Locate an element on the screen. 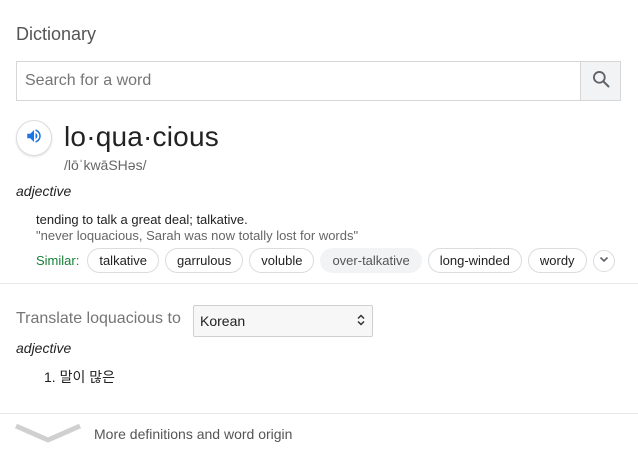  speaker-icon is located at coordinates (34, 138).